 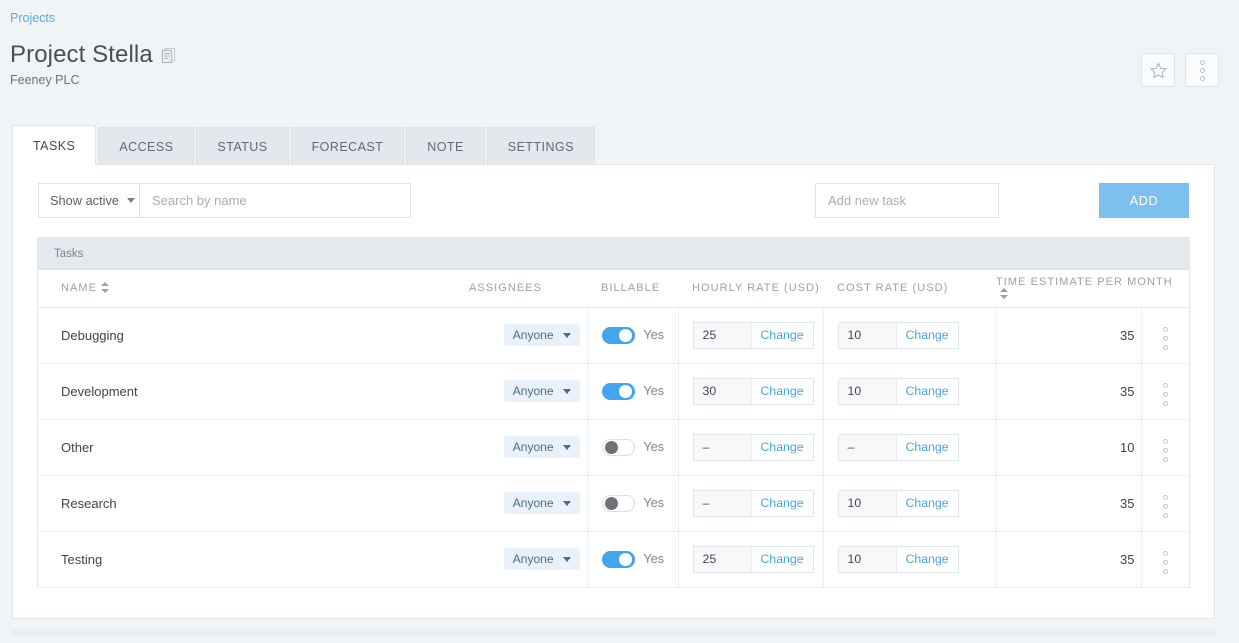 I want to click on assignee-cell: Anyone, so click(x=528, y=391).